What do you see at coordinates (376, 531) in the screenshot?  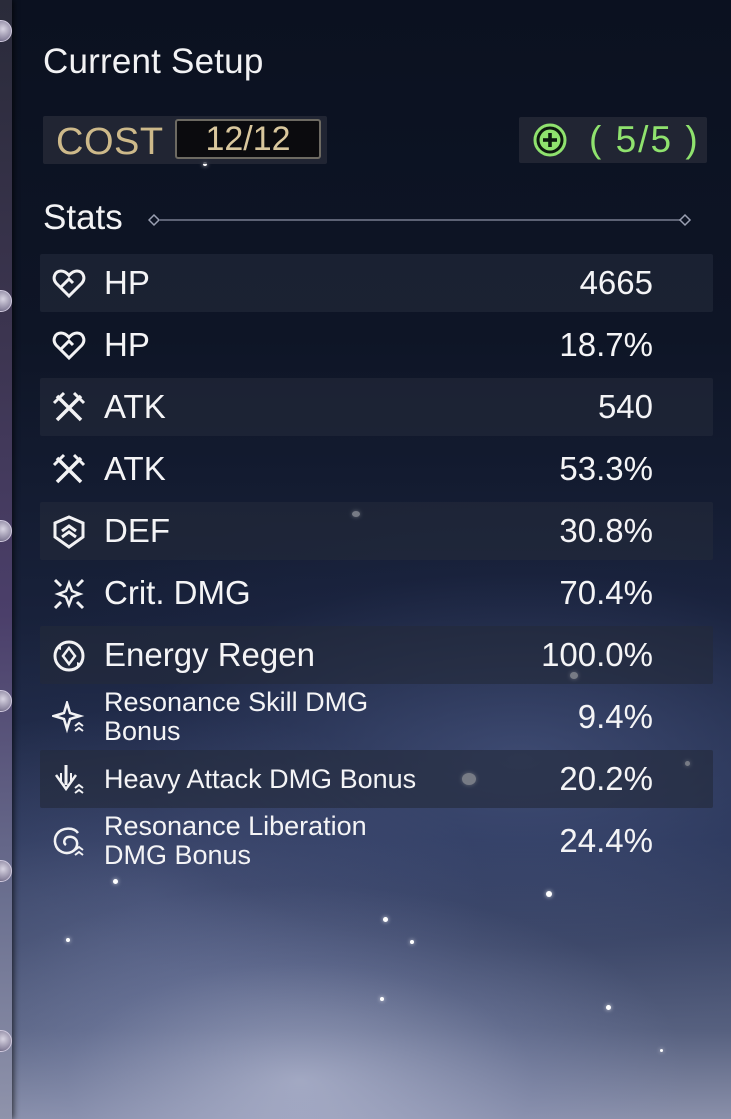 I see `stat-row-def: DEF 30.8%` at bounding box center [376, 531].